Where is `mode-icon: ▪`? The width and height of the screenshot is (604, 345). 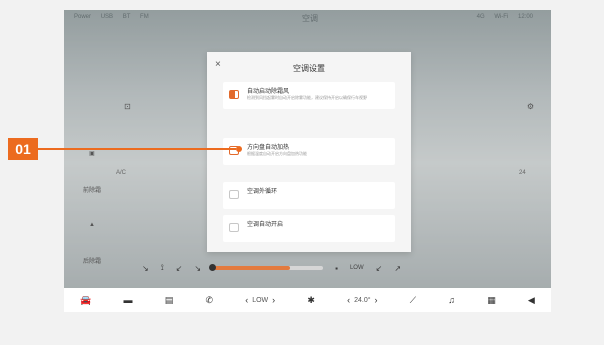 mode-icon: ▪ is located at coordinates (336, 268).